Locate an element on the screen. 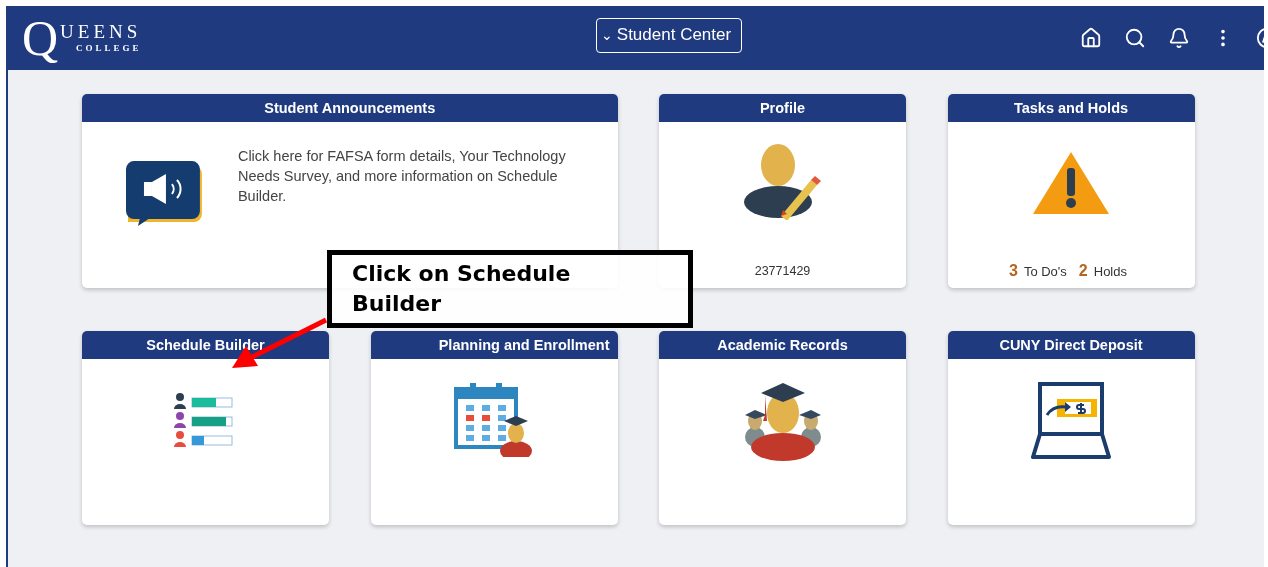 Image resolution: width=1268 pixels, height=567 pixels. count-number: 3 is located at coordinates (1013, 271).